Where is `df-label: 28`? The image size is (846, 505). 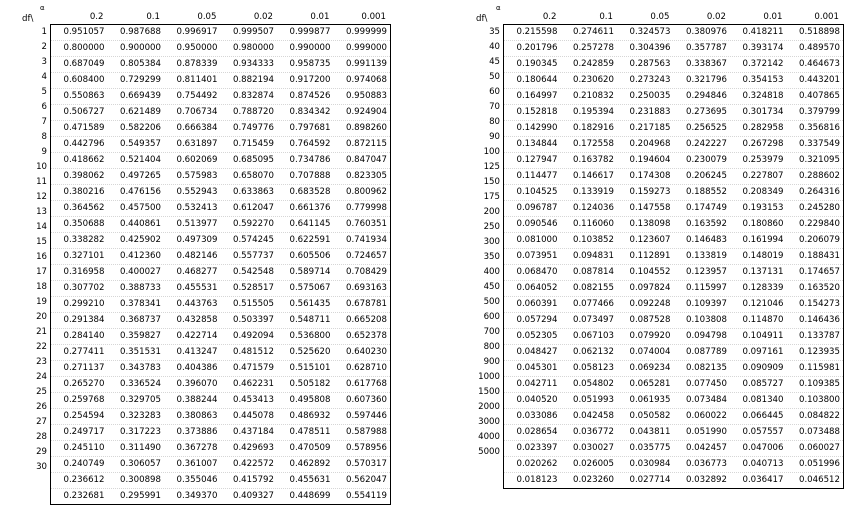
df-label: 28 is located at coordinates (41, 437).